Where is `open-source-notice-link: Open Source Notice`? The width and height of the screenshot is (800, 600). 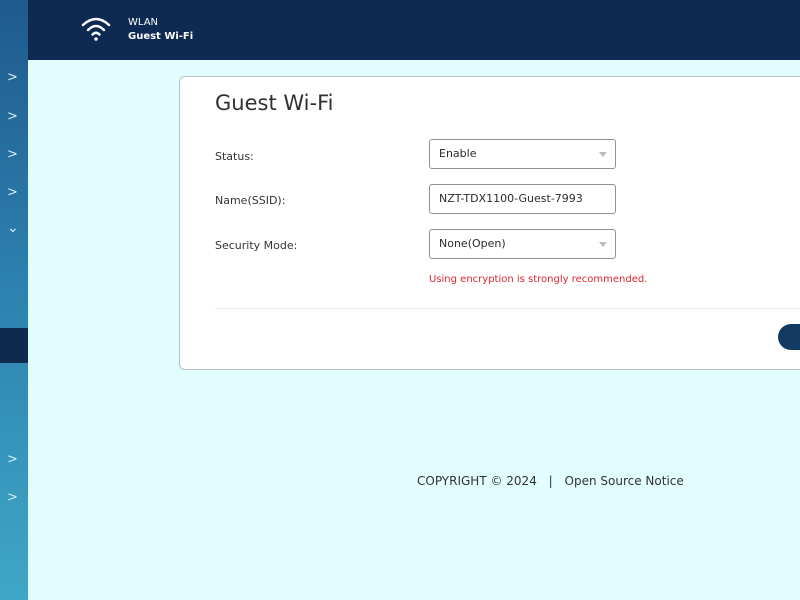
open-source-notice-link: Open Source Notice is located at coordinates (624, 481).